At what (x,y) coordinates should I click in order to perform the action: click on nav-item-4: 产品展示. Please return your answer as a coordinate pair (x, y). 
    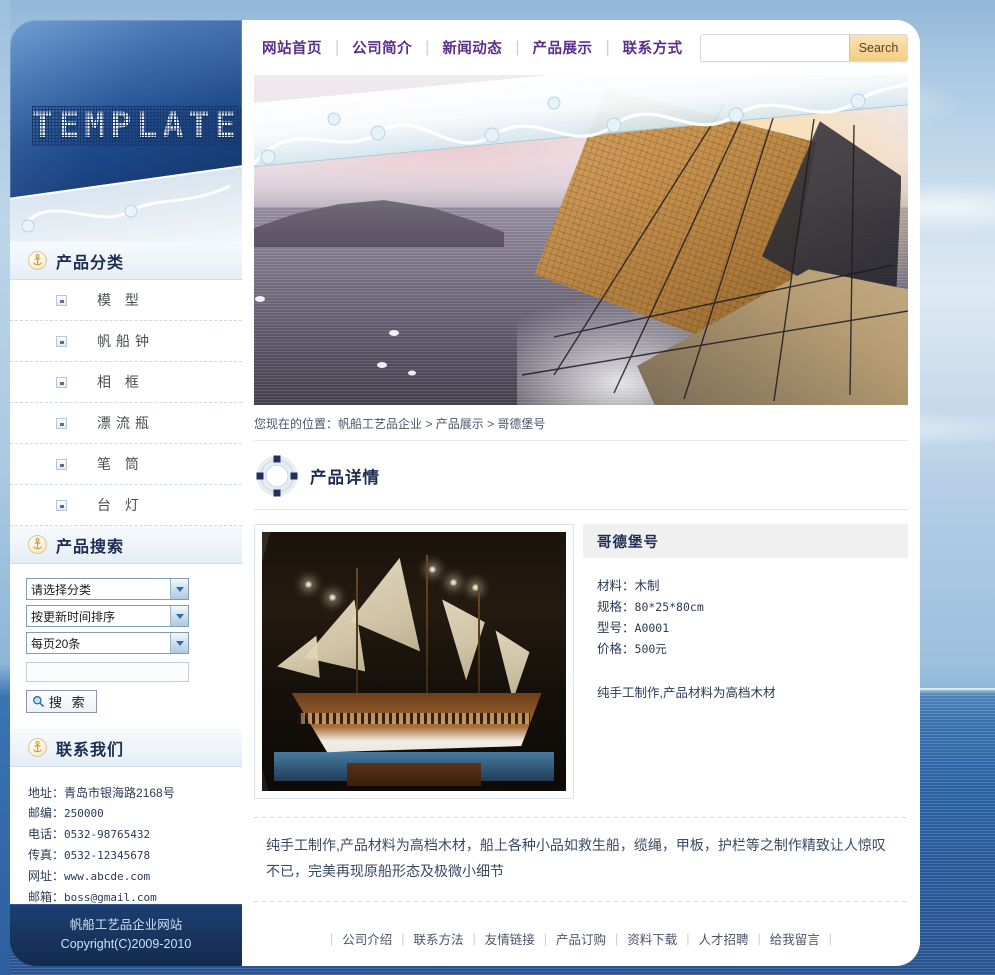
    Looking at the image, I should click on (562, 47).